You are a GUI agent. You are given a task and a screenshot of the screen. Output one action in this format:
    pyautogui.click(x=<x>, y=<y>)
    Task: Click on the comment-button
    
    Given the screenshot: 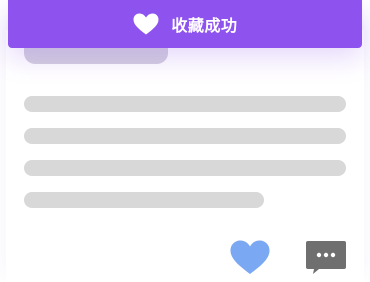 What is the action you would take?
    pyautogui.click(x=326, y=257)
    